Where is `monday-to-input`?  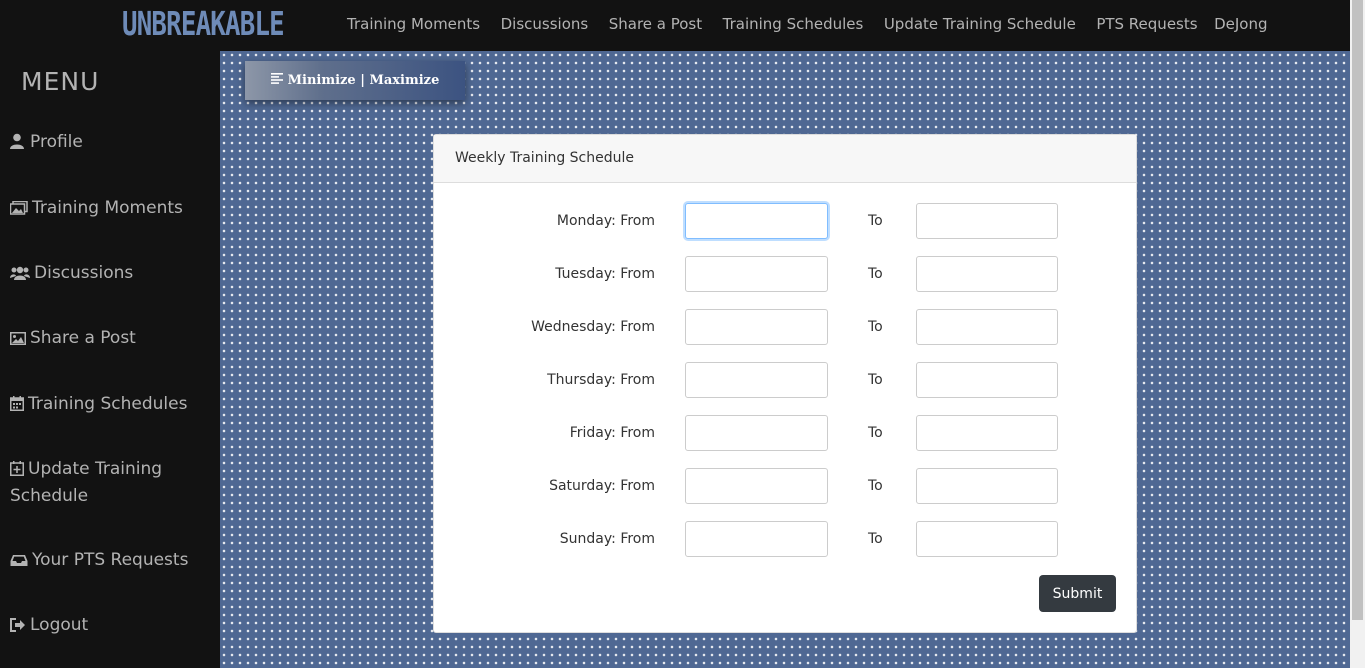
monday-to-input is located at coordinates (987, 221).